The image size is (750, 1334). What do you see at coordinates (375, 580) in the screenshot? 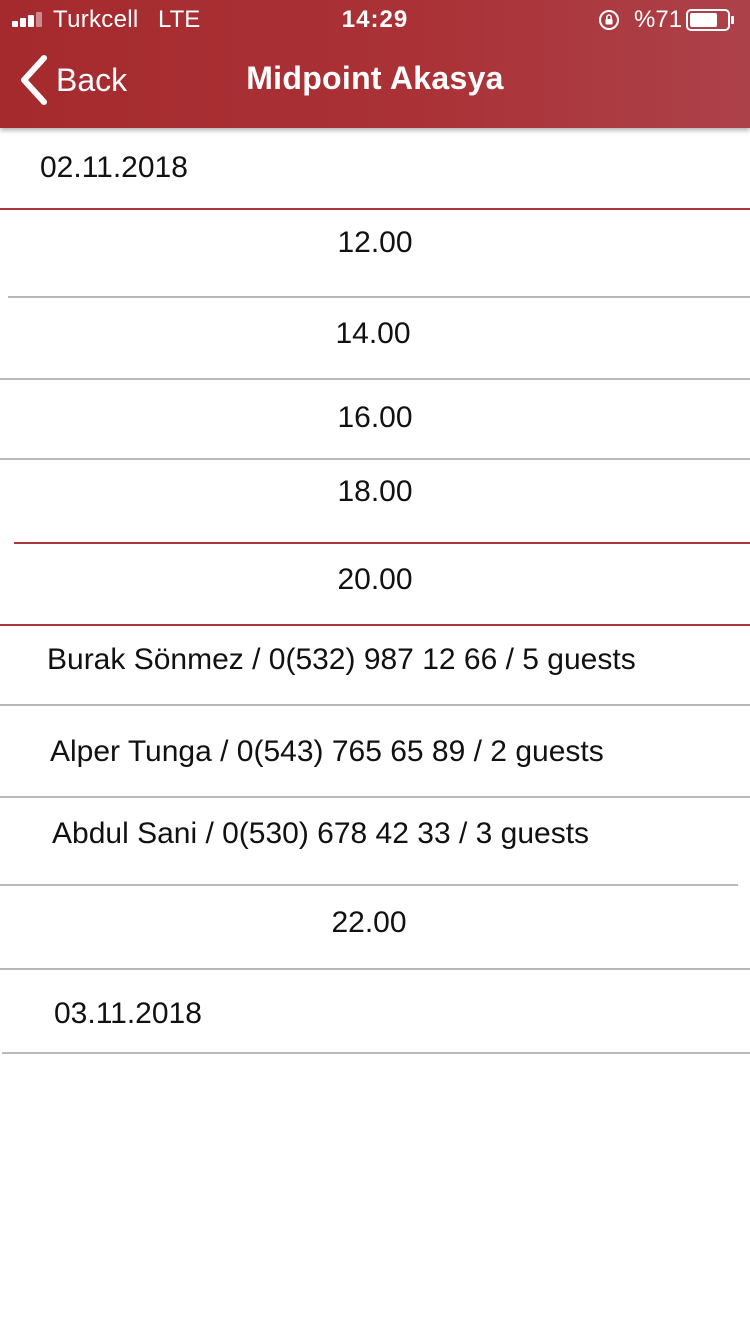
I see `time-slot-row-expanded: 20.00` at bounding box center [375, 580].